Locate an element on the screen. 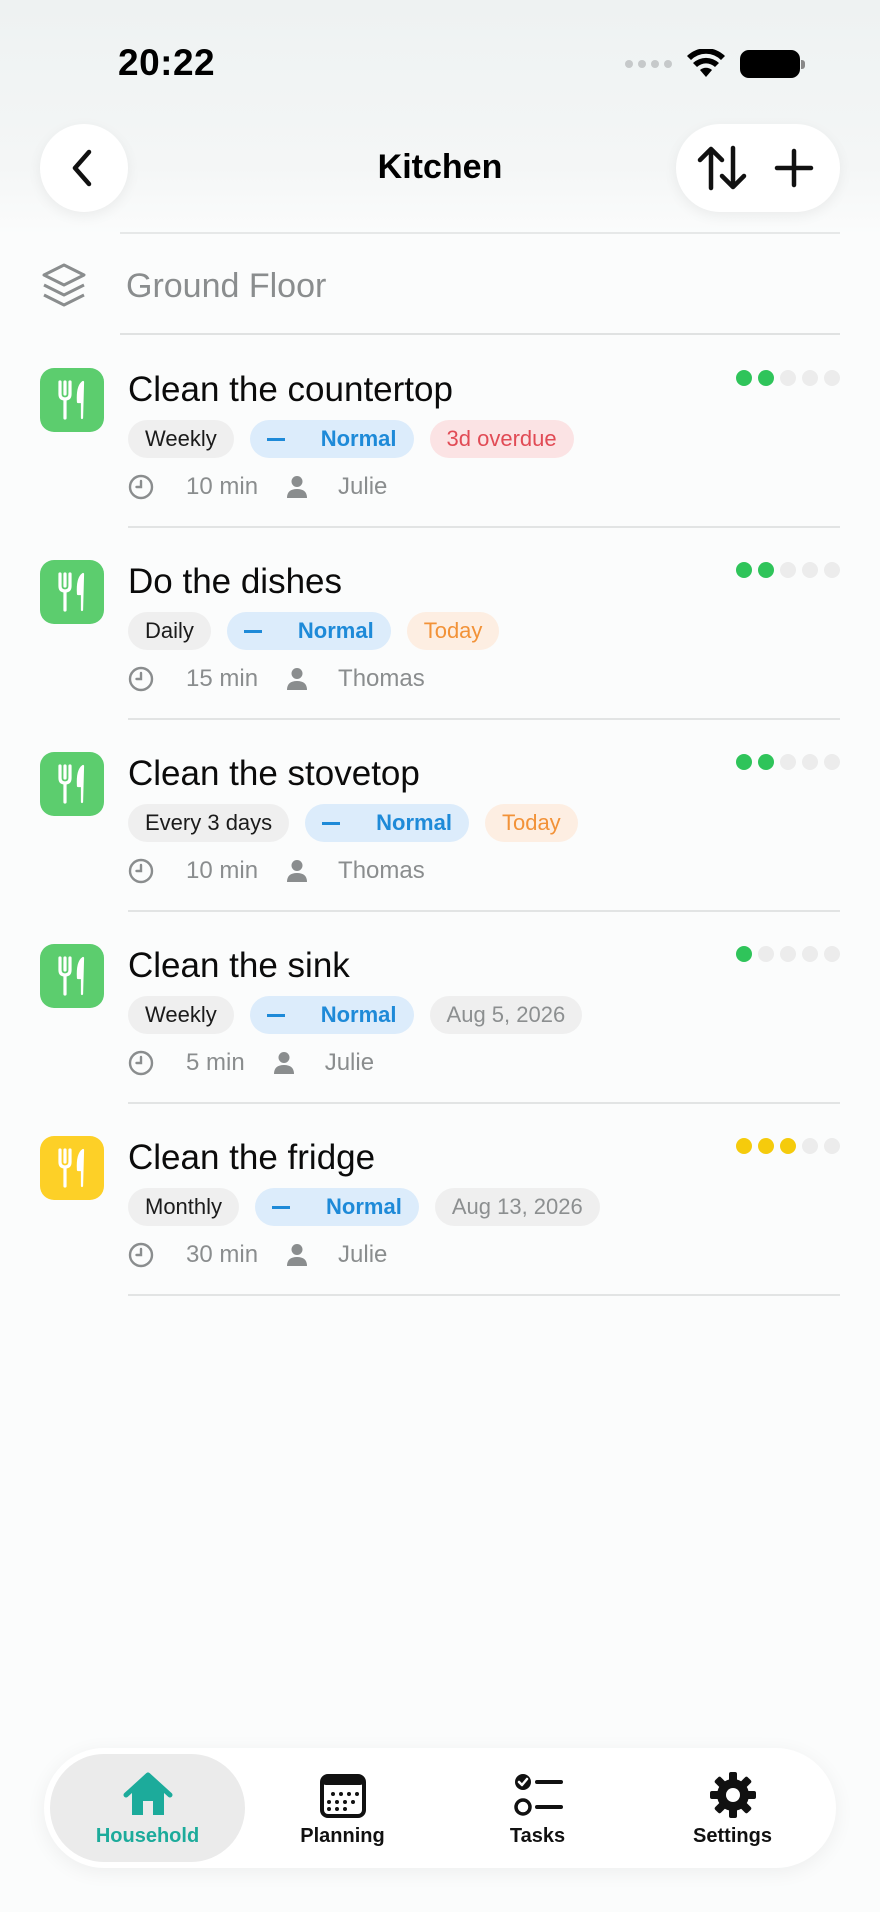 The height and width of the screenshot is (1912, 880). nav-planning: Planning is located at coordinates (342, 1808).